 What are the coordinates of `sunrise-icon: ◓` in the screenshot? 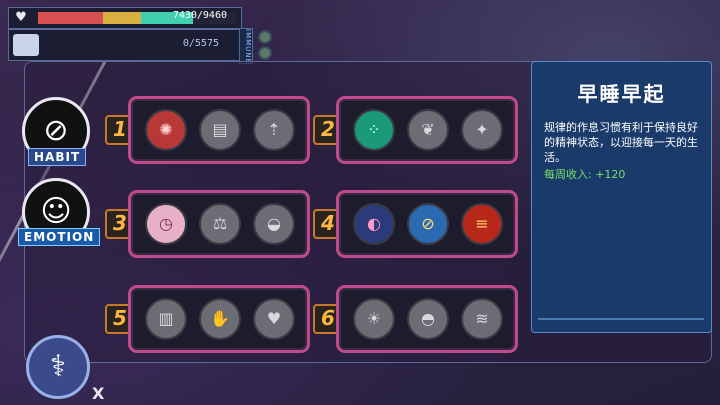 It's located at (428, 319).